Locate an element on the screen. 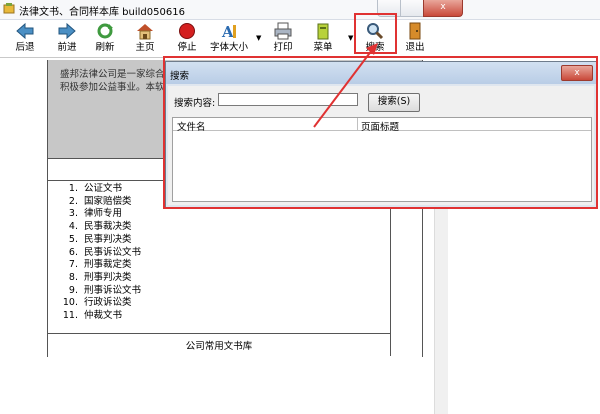 The width and height of the screenshot is (600, 414). toc-label: 律师专用 is located at coordinates (103, 214).